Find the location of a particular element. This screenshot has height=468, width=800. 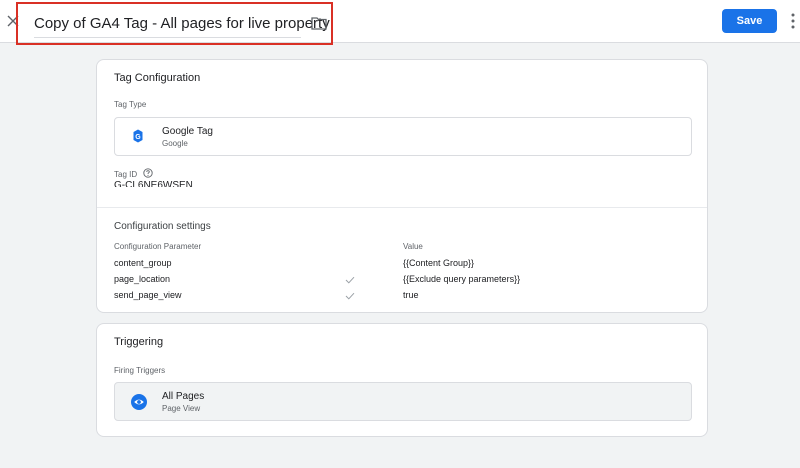

trigger-item-all-pages: All Pages Page View is located at coordinates (403, 401).